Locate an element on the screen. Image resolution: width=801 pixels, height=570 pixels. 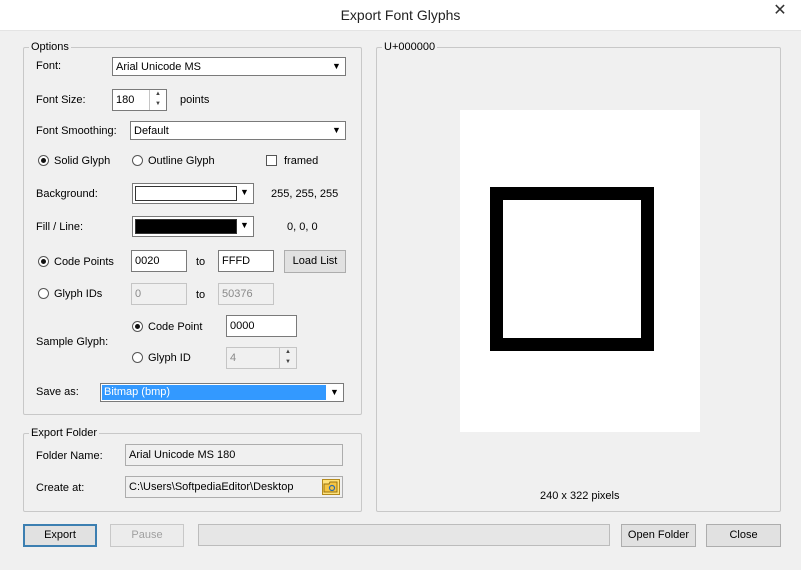
title-bar: Export Font Glyphs ✕ is located at coordinates (400, 15).